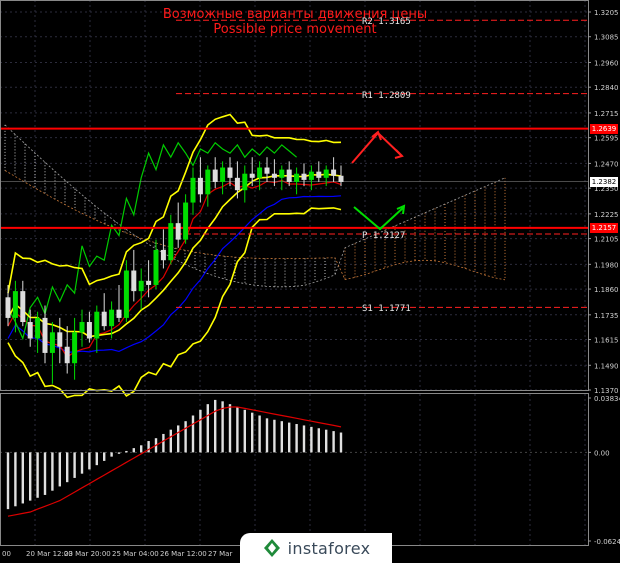  I want to click on time-tick-label: 00, so click(6, 554).